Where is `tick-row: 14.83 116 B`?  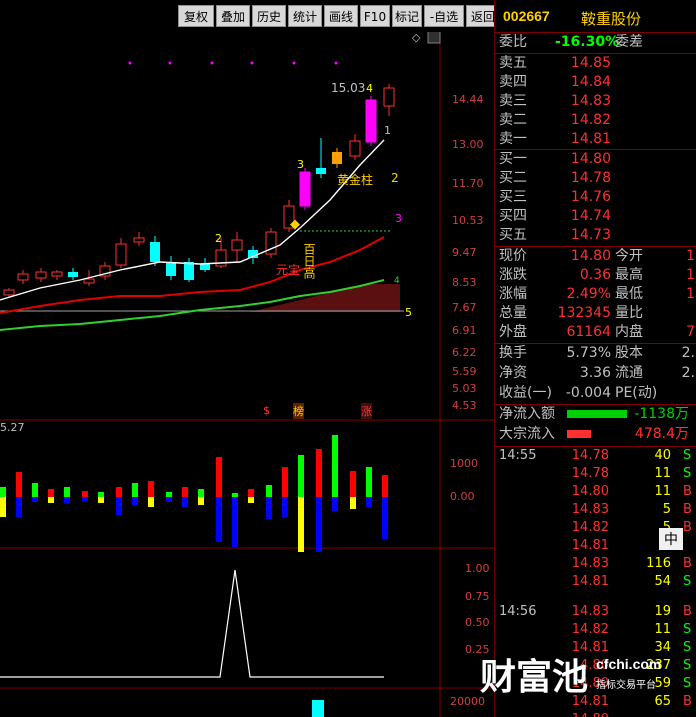 tick-row: 14.83 116 B is located at coordinates (595, 564).